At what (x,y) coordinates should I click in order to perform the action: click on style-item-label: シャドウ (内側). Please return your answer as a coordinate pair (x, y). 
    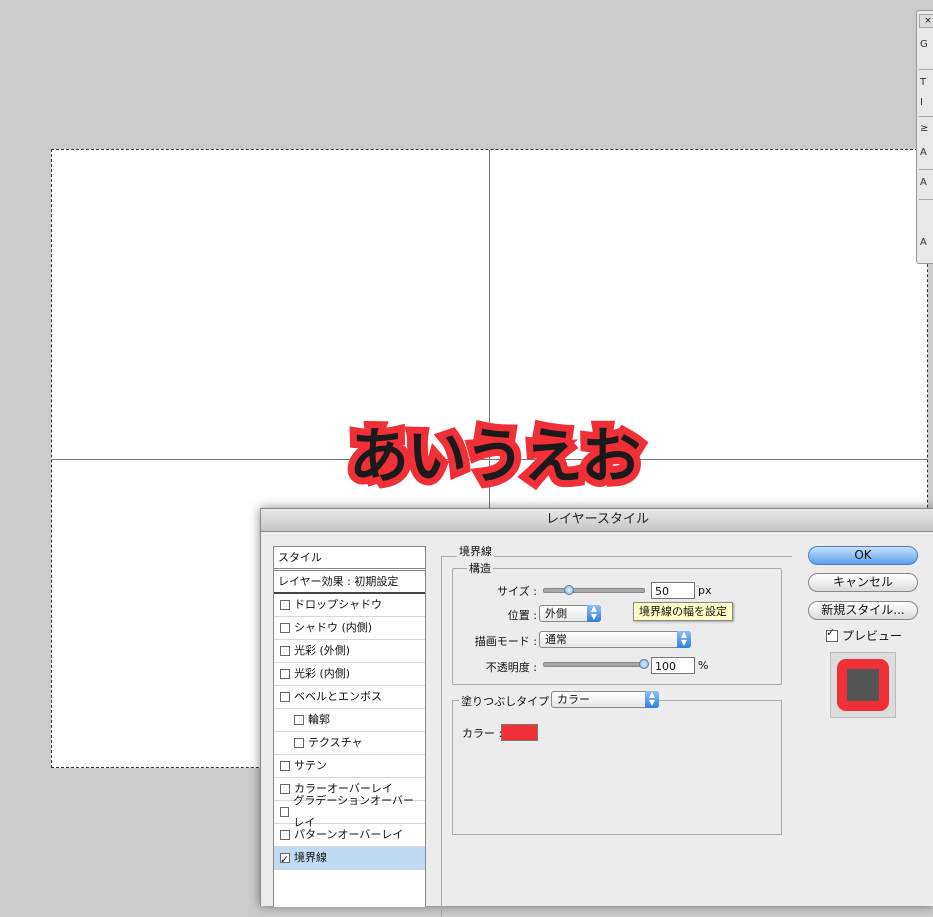
    Looking at the image, I should click on (333, 627).